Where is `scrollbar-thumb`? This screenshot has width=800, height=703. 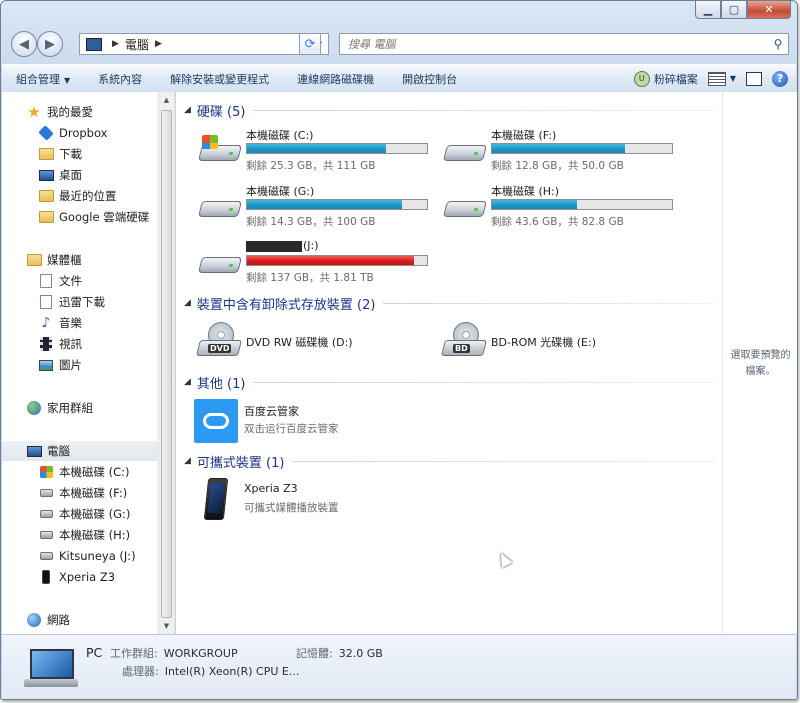 scrollbar-thumb is located at coordinates (166, 364).